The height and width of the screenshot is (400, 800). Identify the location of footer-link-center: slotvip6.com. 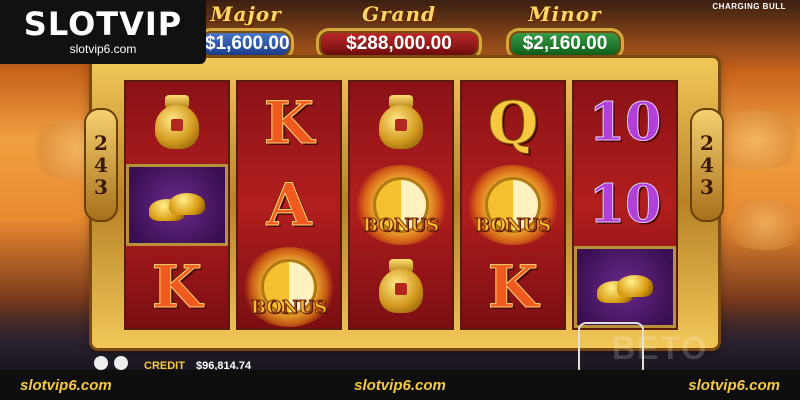
(400, 385).